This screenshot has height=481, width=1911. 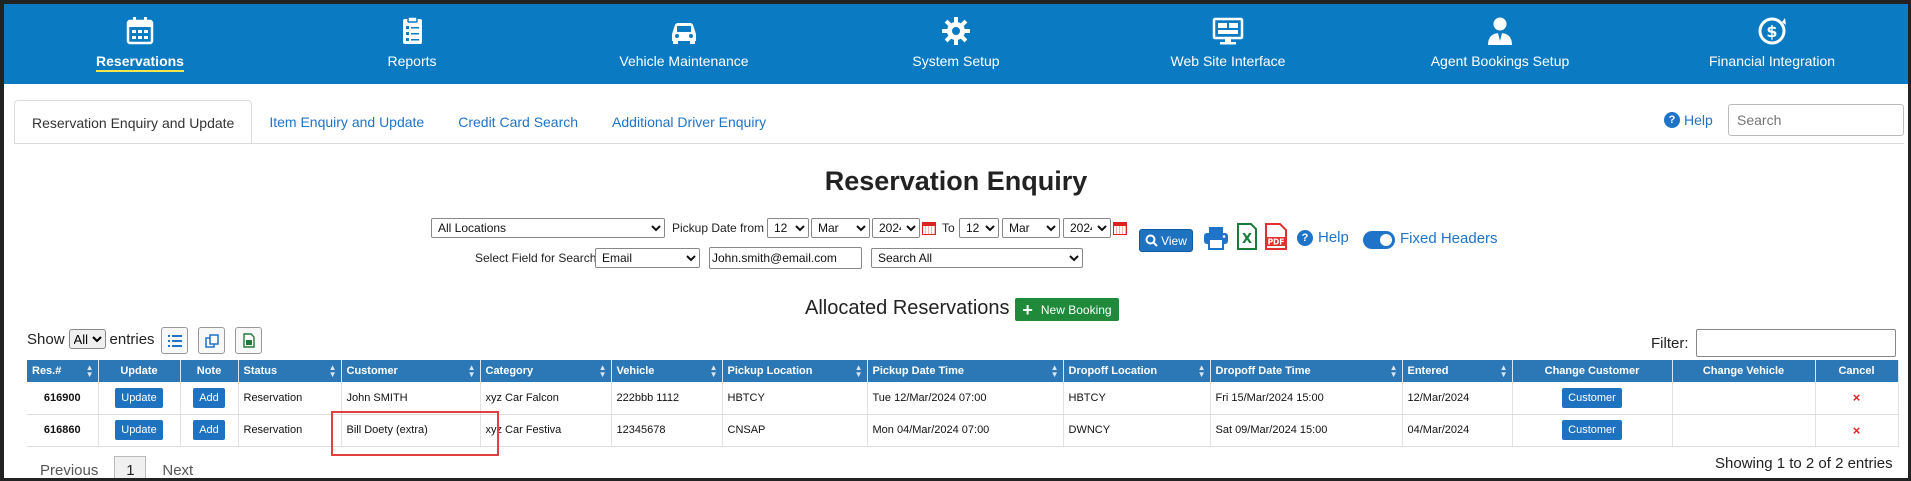 What do you see at coordinates (667, 430) in the screenshot?
I see `vehicle-cell: 12345678` at bounding box center [667, 430].